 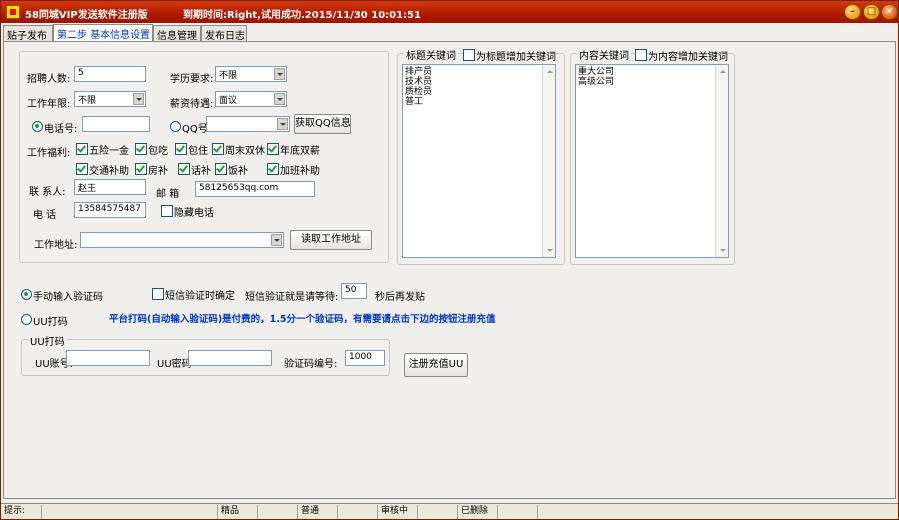 What do you see at coordinates (400, 297) in the screenshot?
I see `sms-wait-suffix: 秒后再发贴` at bounding box center [400, 297].